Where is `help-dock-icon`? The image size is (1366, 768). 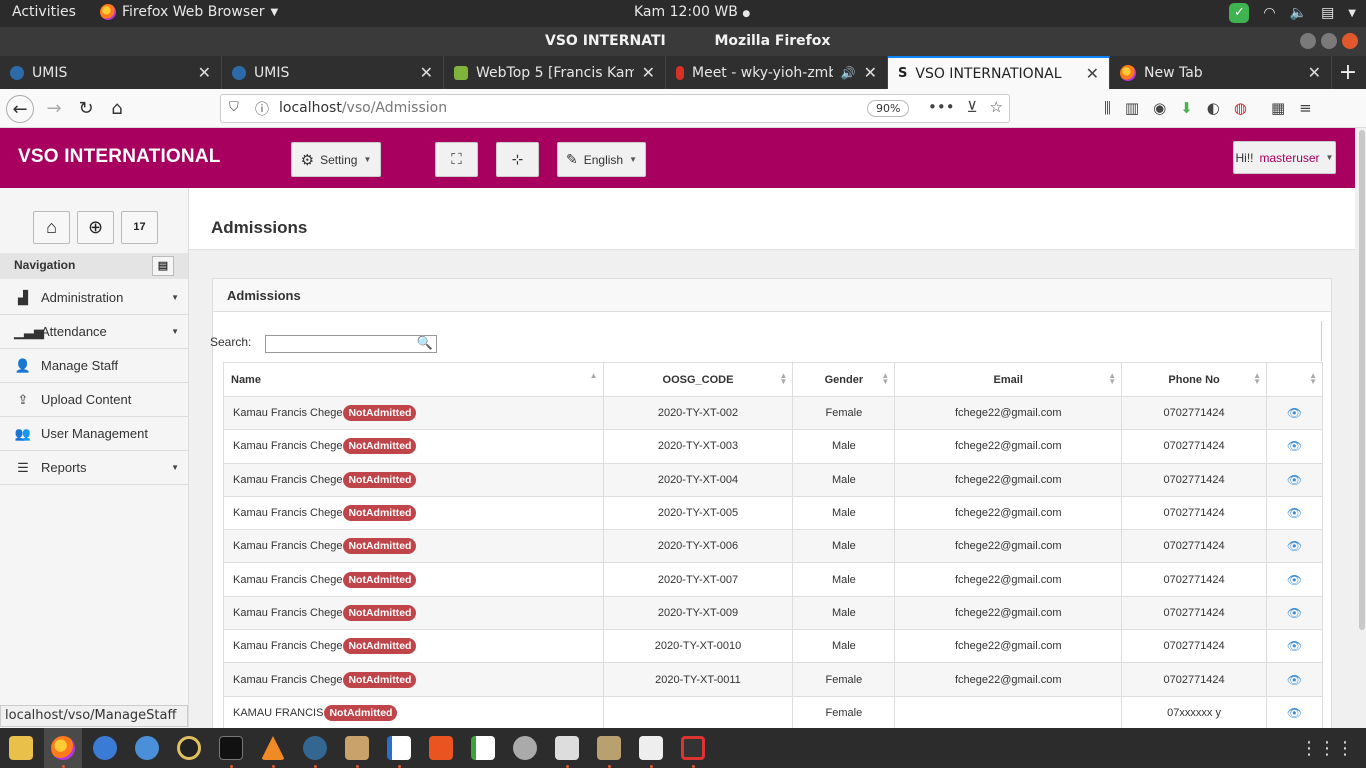 help-dock-icon is located at coordinates (105, 748).